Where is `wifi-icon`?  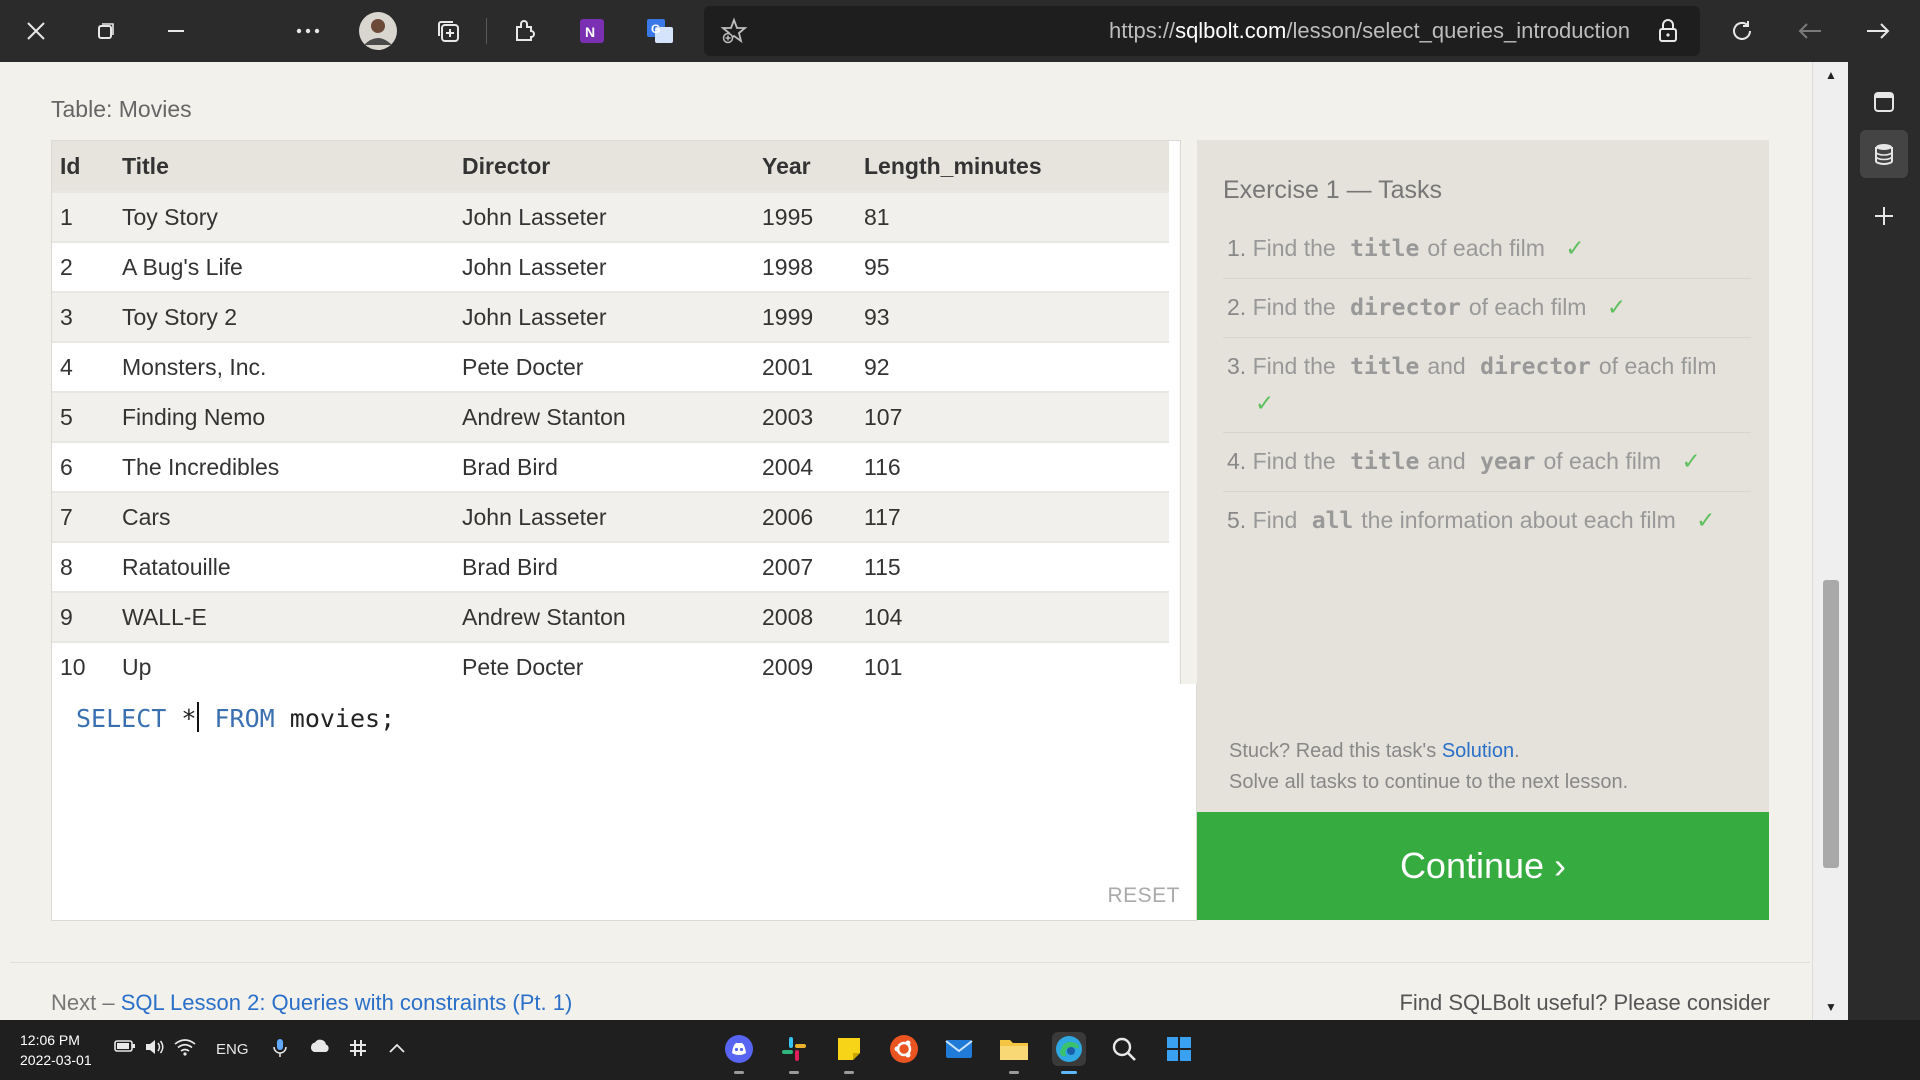
wifi-icon is located at coordinates (185, 1049).